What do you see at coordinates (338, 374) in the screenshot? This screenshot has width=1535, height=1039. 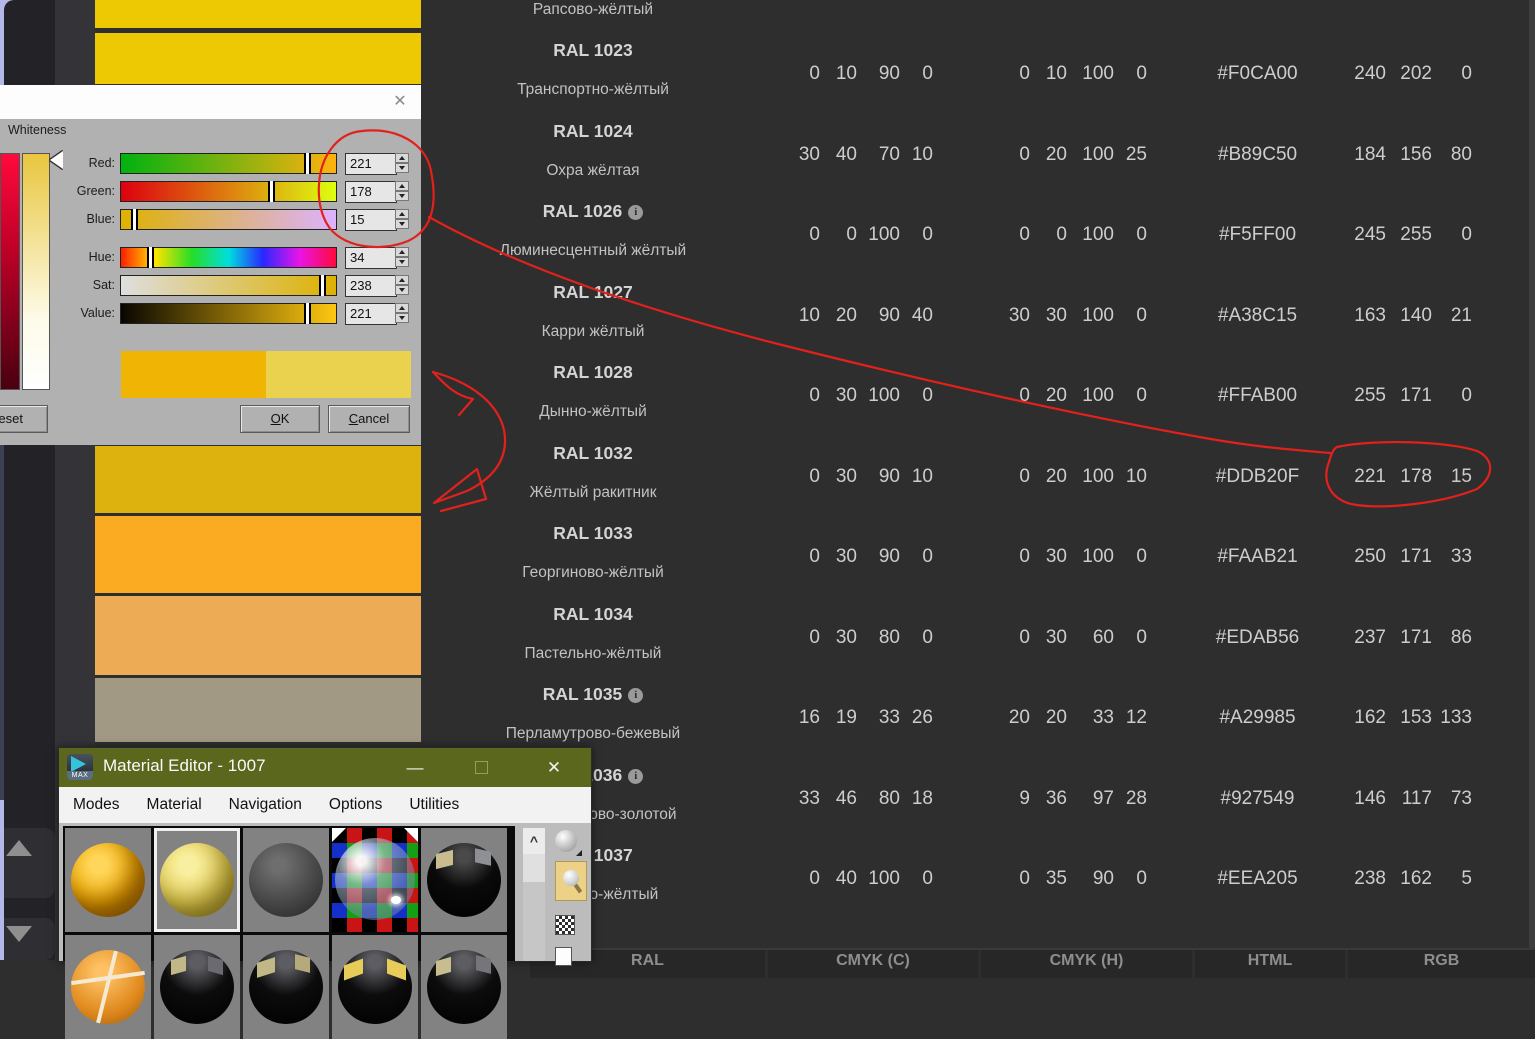 I see `color-preview-new` at bounding box center [338, 374].